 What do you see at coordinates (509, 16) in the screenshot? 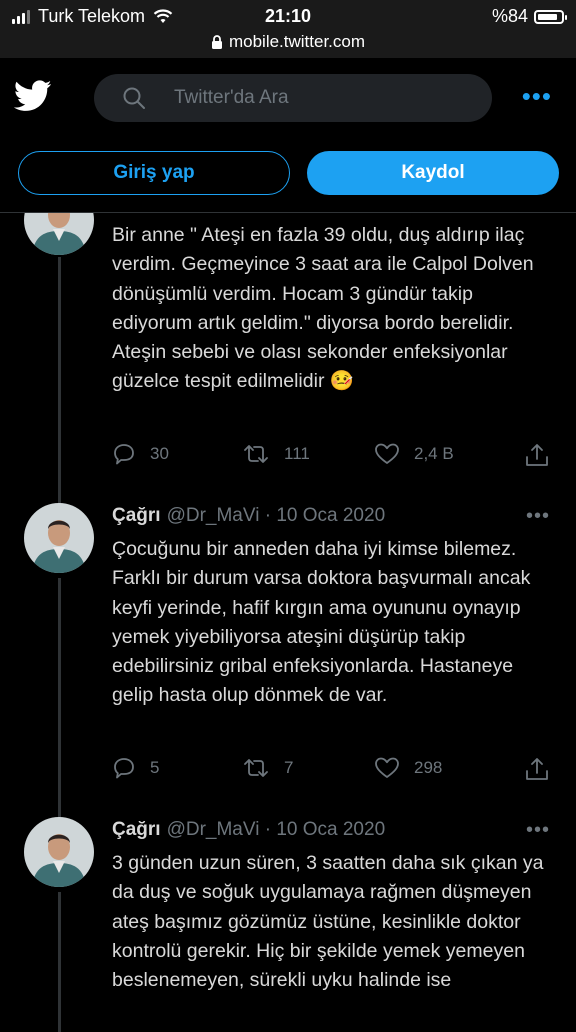
I see `battery-percent: %84` at bounding box center [509, 16].